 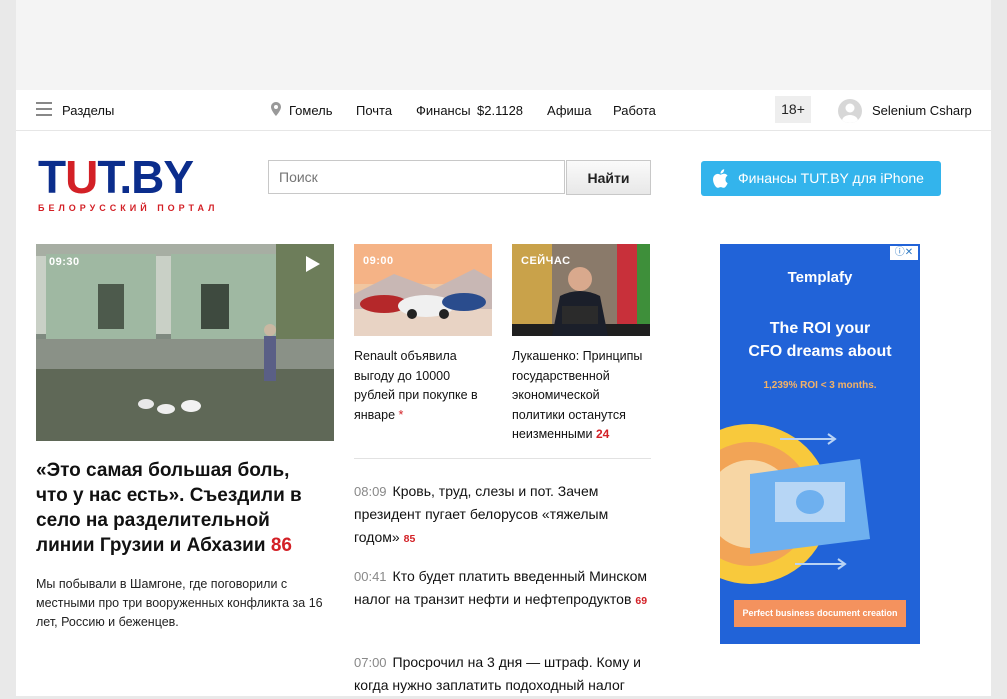 What do you see at coordinates (634, 110) in the screenshot?
I see `work-link: Работа` at bounding box center [634, 110].